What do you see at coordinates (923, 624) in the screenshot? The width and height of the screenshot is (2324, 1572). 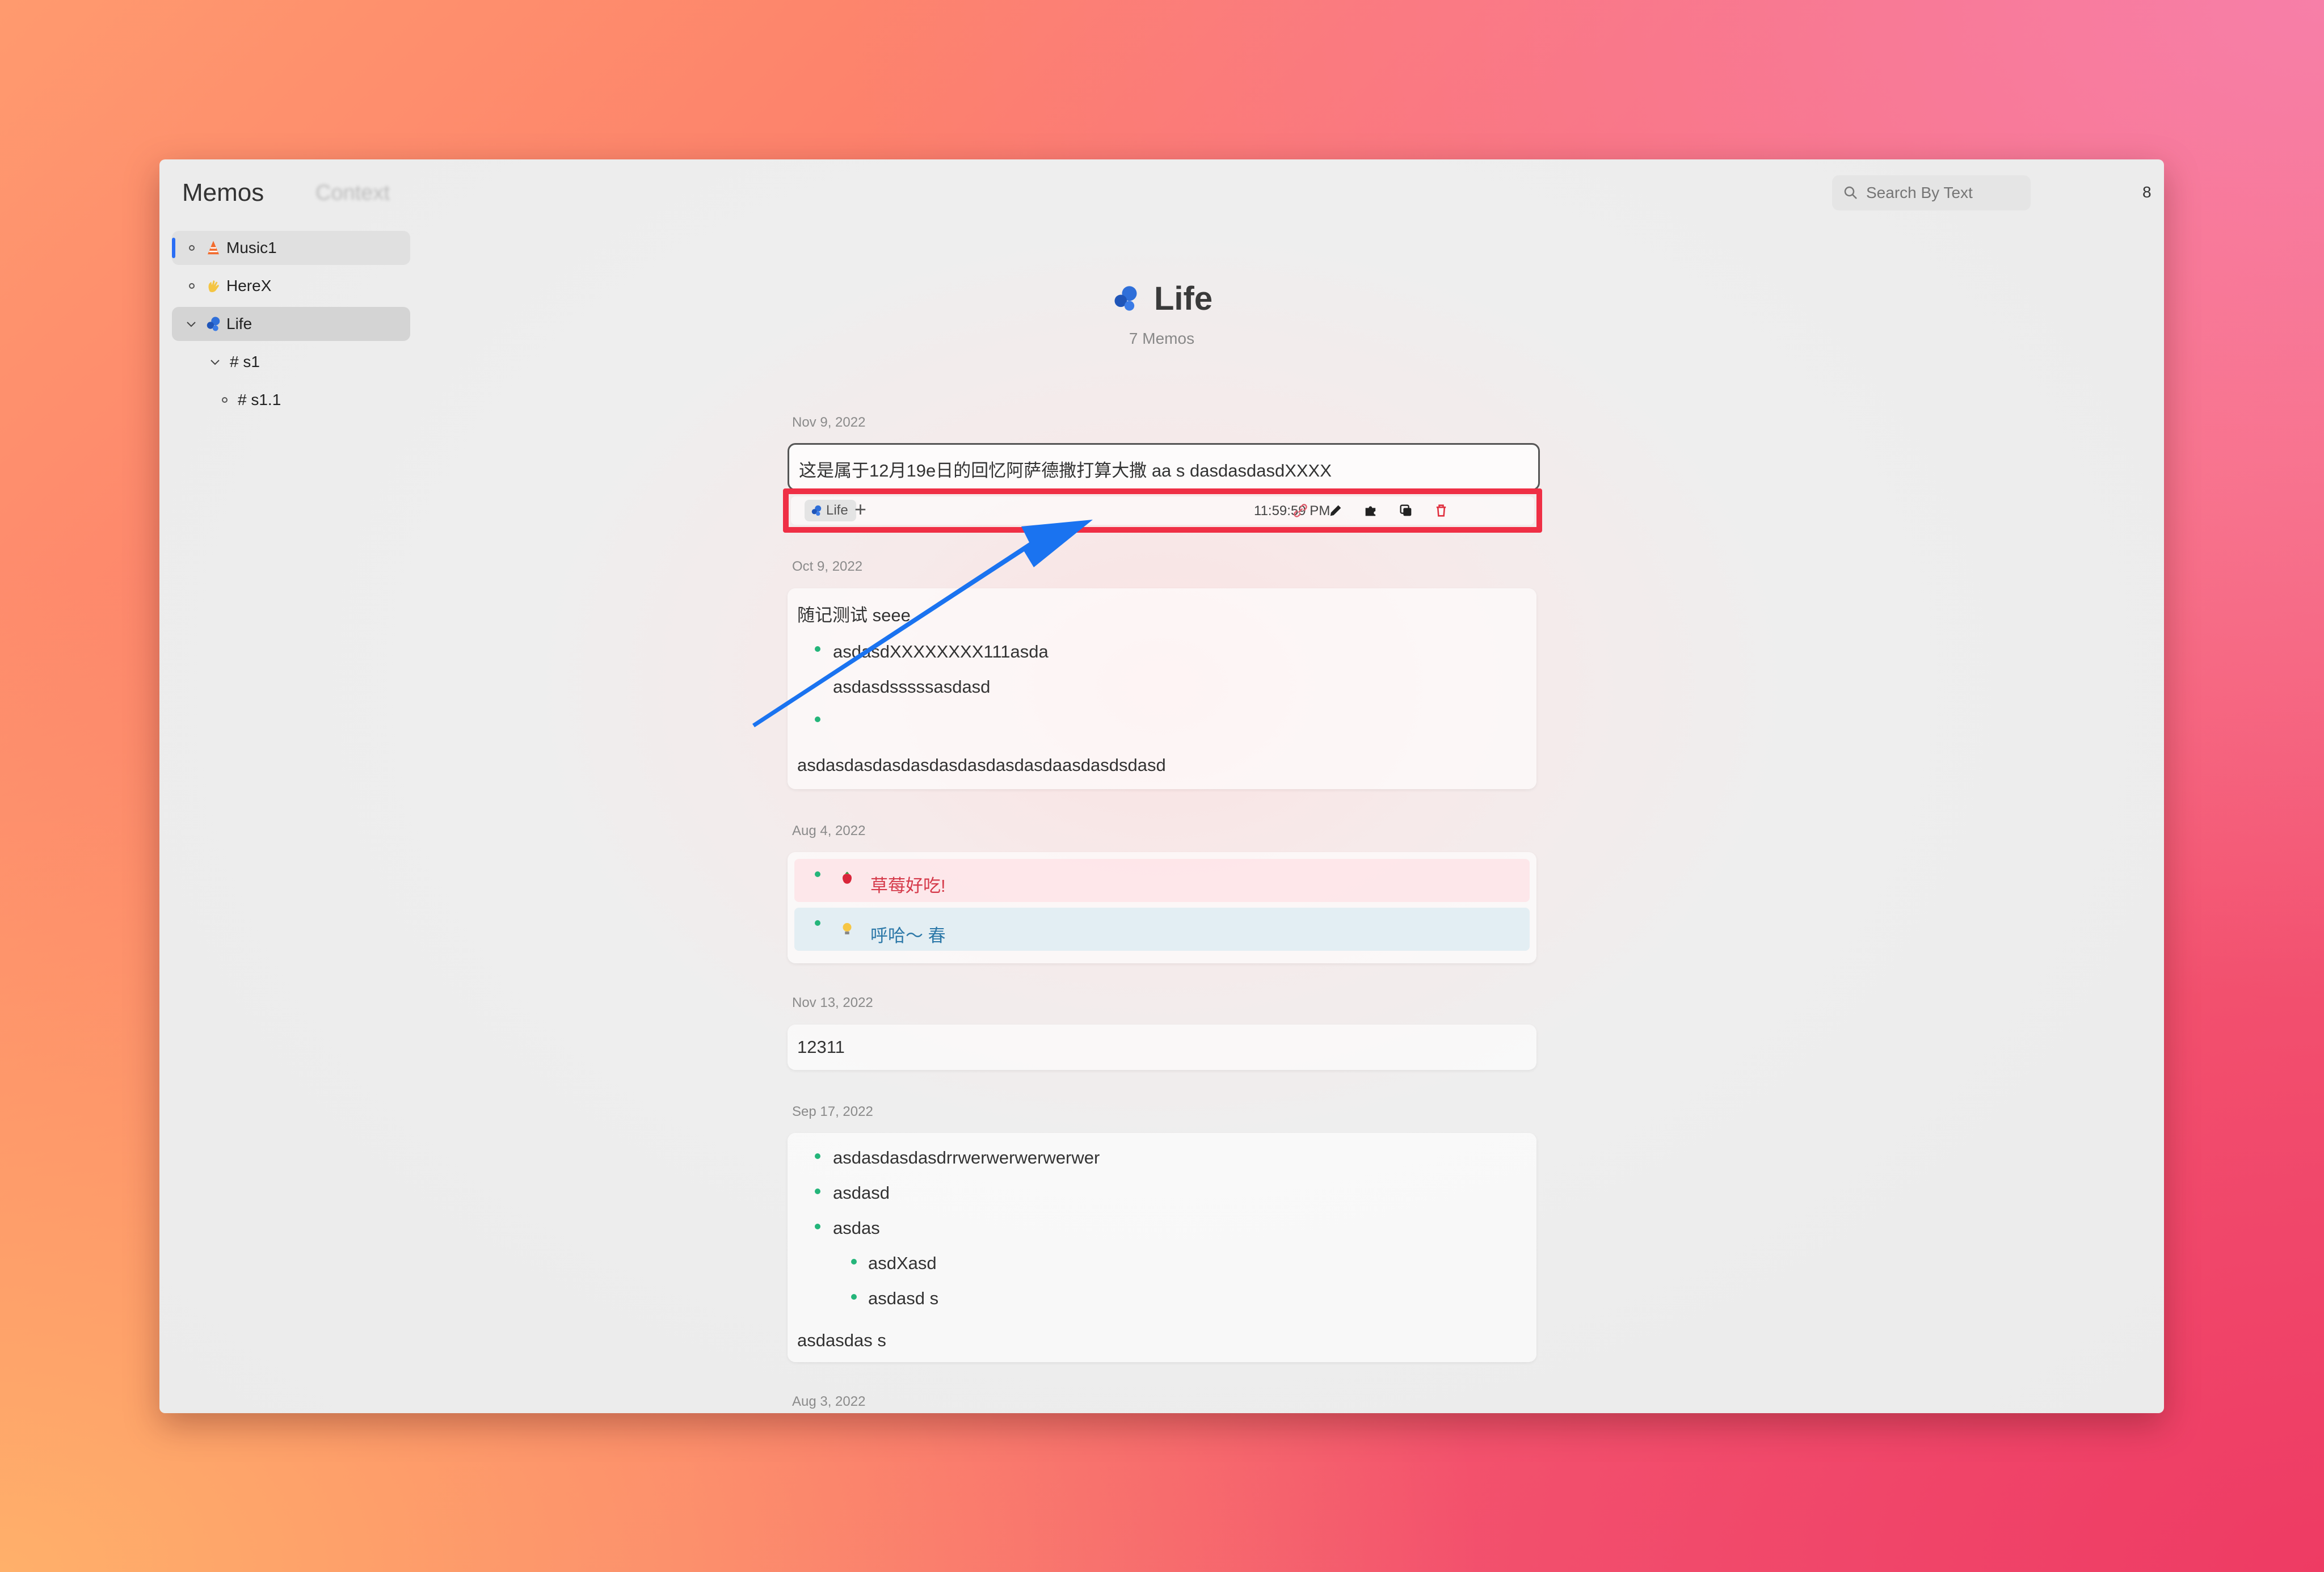 I see `annotation-arrow` at bounding box center [923, 624].